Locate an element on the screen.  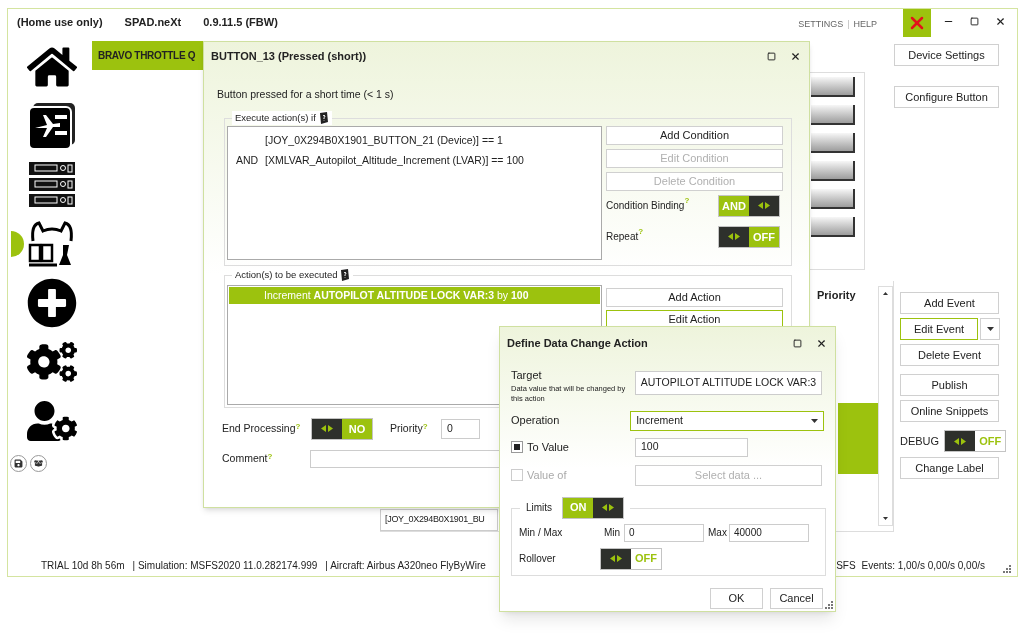
field-label: Operation is located at coordinates (536, 421).